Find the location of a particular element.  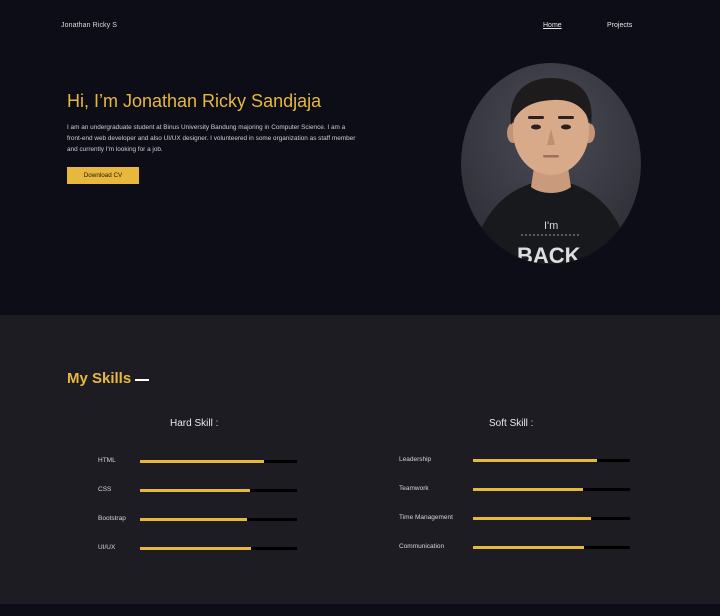

soft-skill-label: Teamwork is located at coordinates (414, 488).